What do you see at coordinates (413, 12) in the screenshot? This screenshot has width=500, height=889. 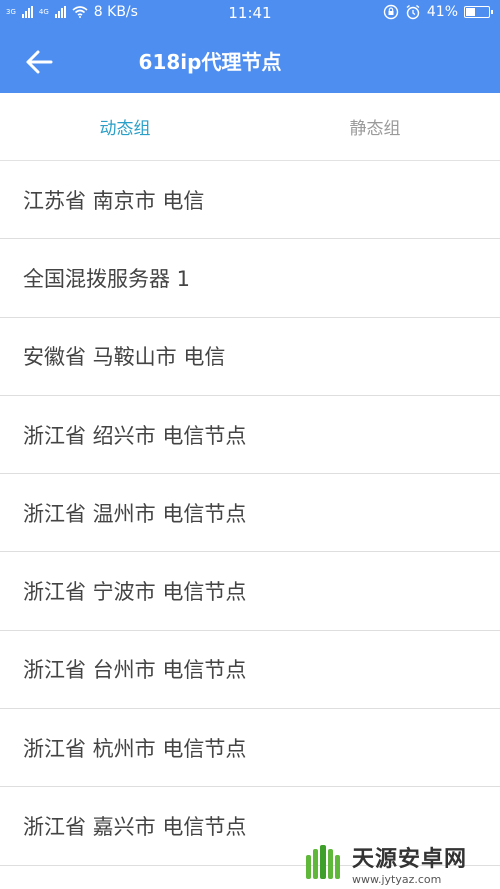 I see `alarm-icon` at bounding box center [413, 12].